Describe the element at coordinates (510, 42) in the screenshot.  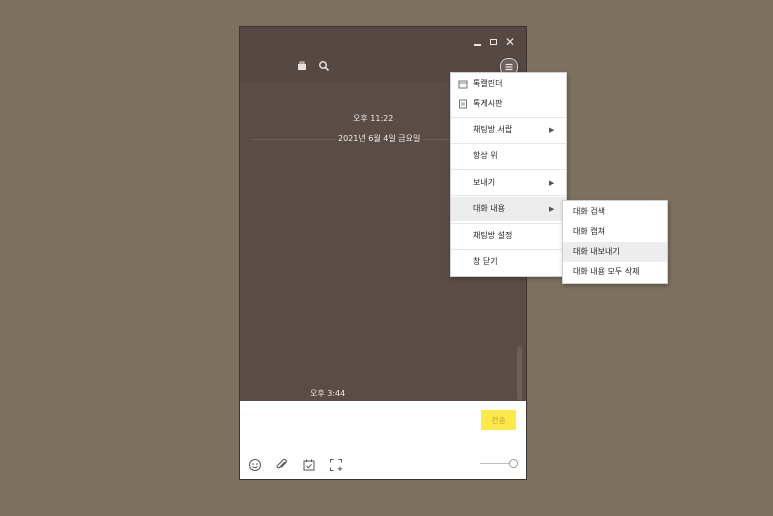
I see `close-button: ✕` at that location.